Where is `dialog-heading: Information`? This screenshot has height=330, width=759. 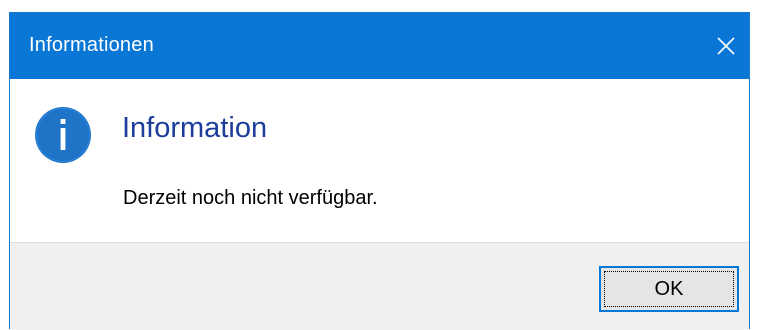 dialog-heading: Information is located at coordinates (195, 128).